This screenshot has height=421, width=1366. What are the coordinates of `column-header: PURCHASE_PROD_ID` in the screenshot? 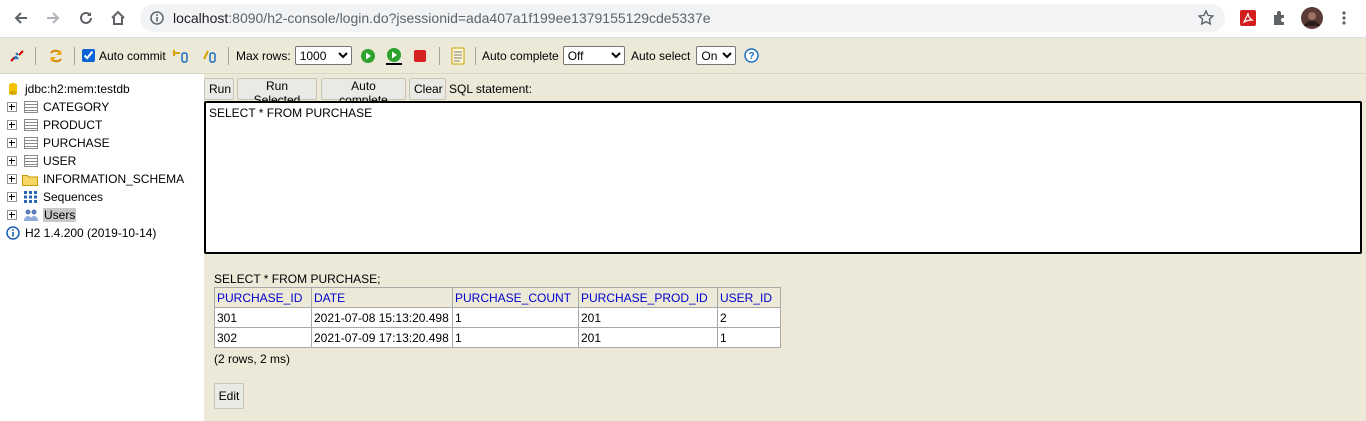 It's located at (648, 297).